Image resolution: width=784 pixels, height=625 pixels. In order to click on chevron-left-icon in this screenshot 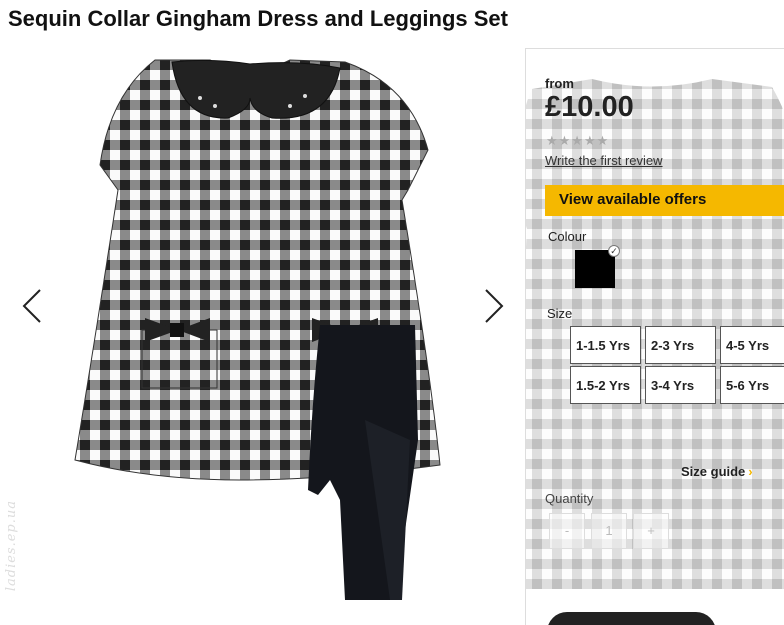, I will do `click(31, 306)`.